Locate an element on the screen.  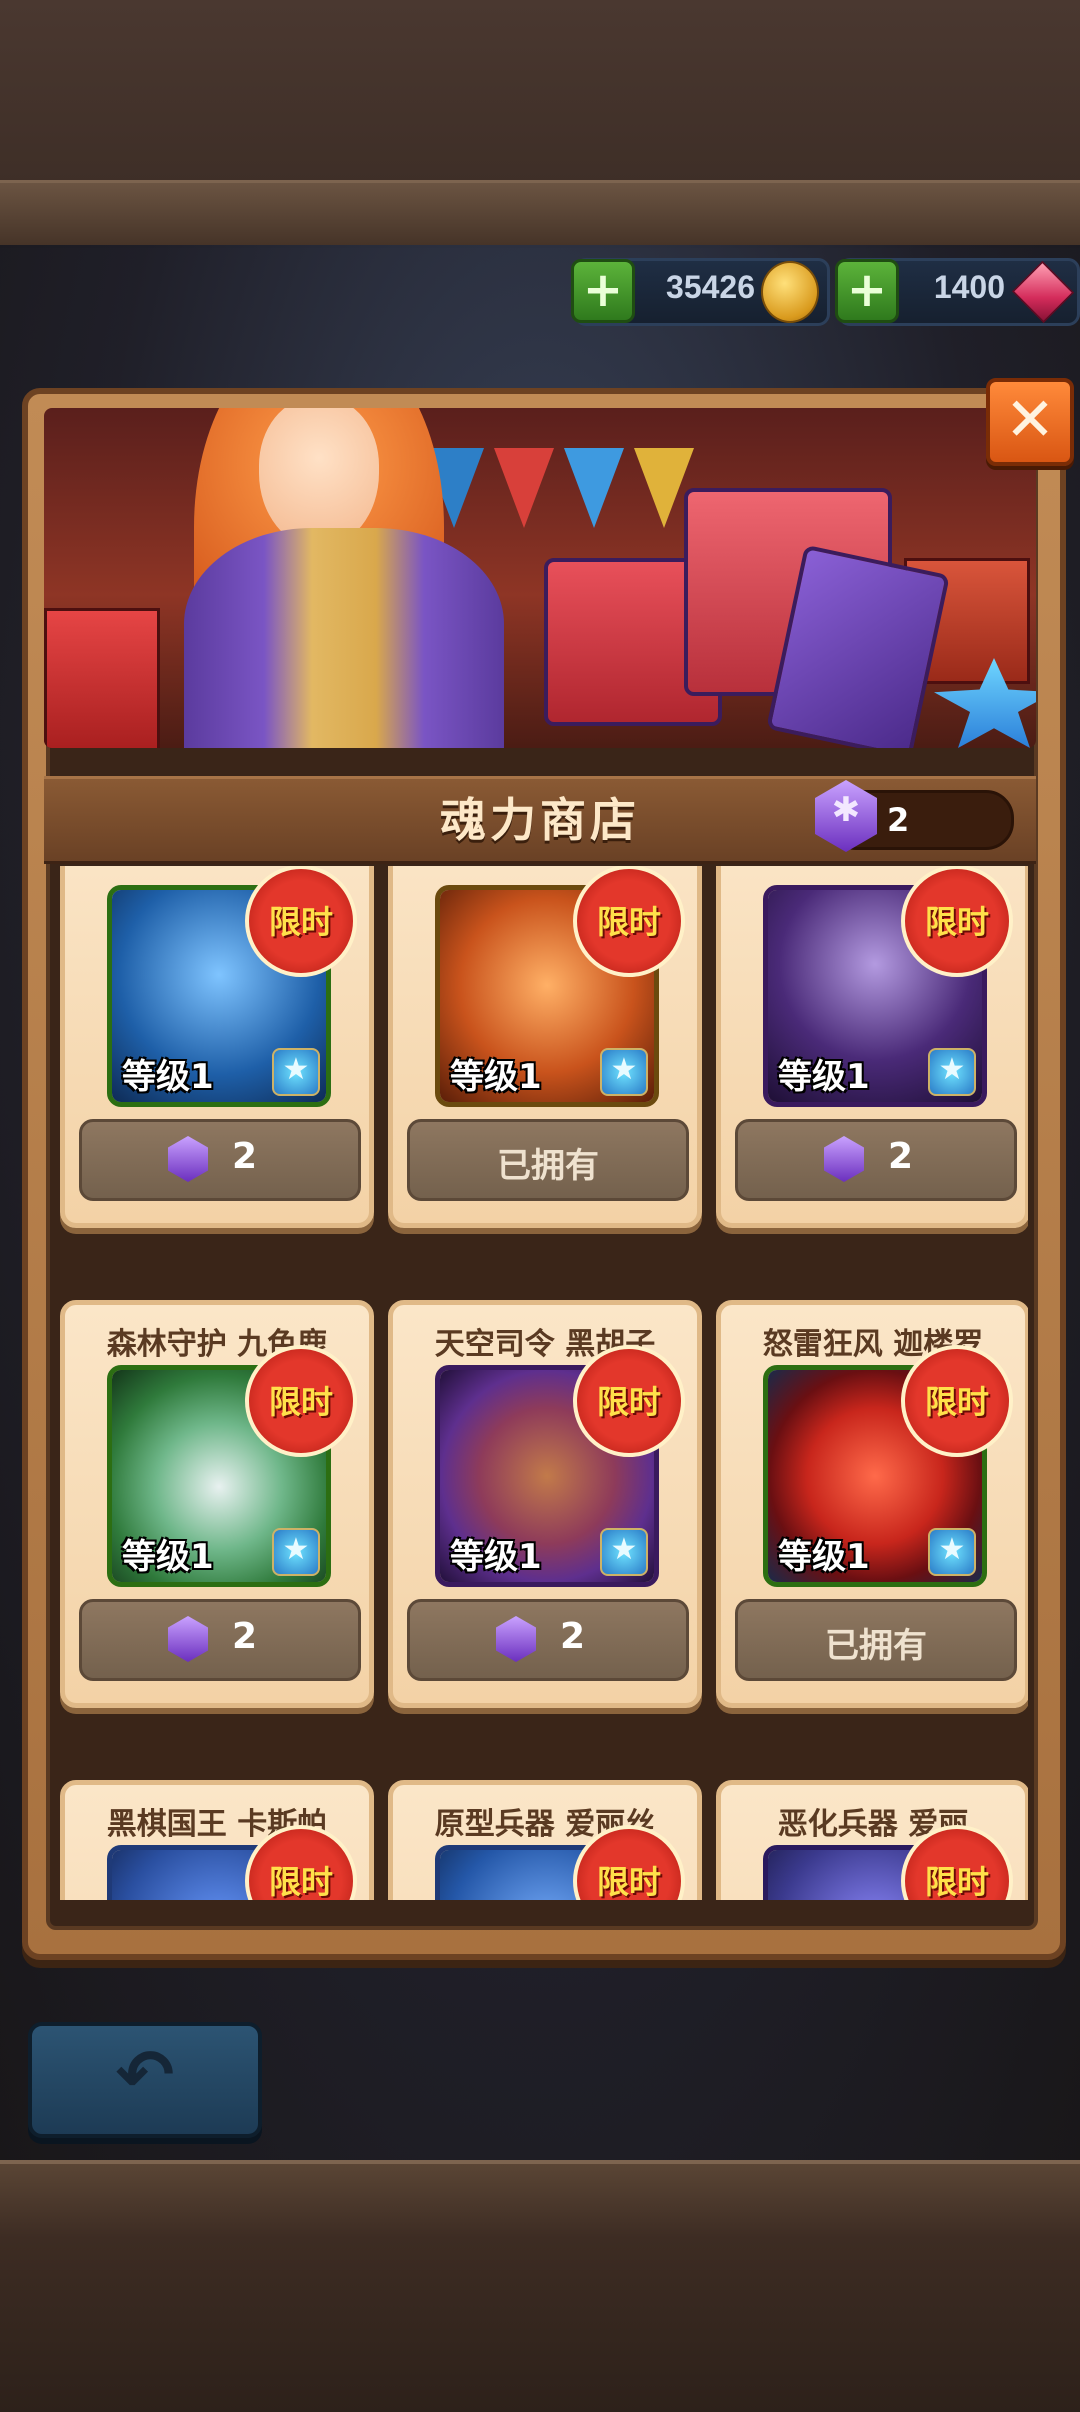
bottom-frame is located at coordinates (540, 2286).